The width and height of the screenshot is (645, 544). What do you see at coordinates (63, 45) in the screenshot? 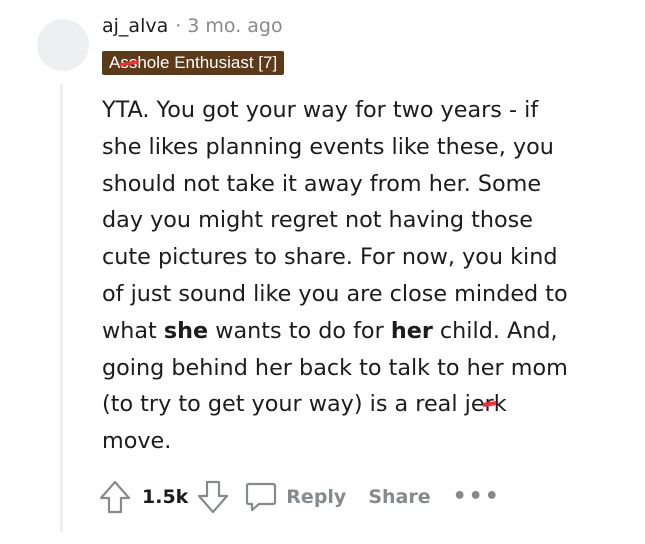
I see `user-avatar` at bounding box center [63, 45].